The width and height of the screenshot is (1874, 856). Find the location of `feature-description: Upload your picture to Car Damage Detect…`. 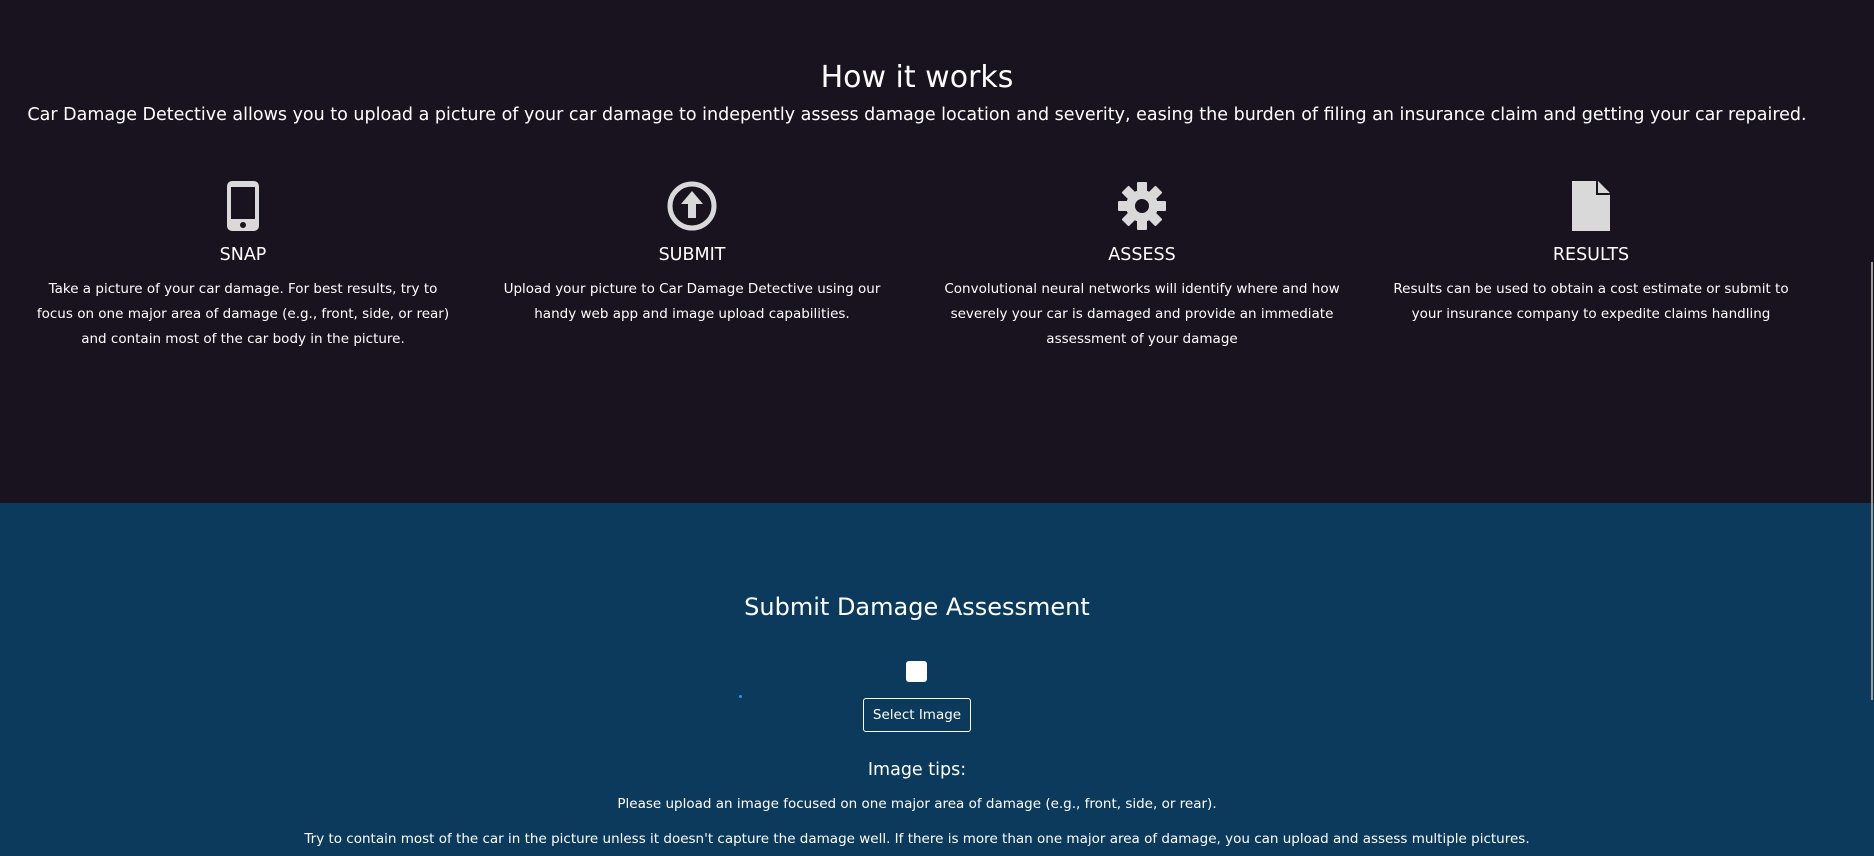

feature-description: Upload your picture to Car Damage Detect… is located at coordinates (692, 301).